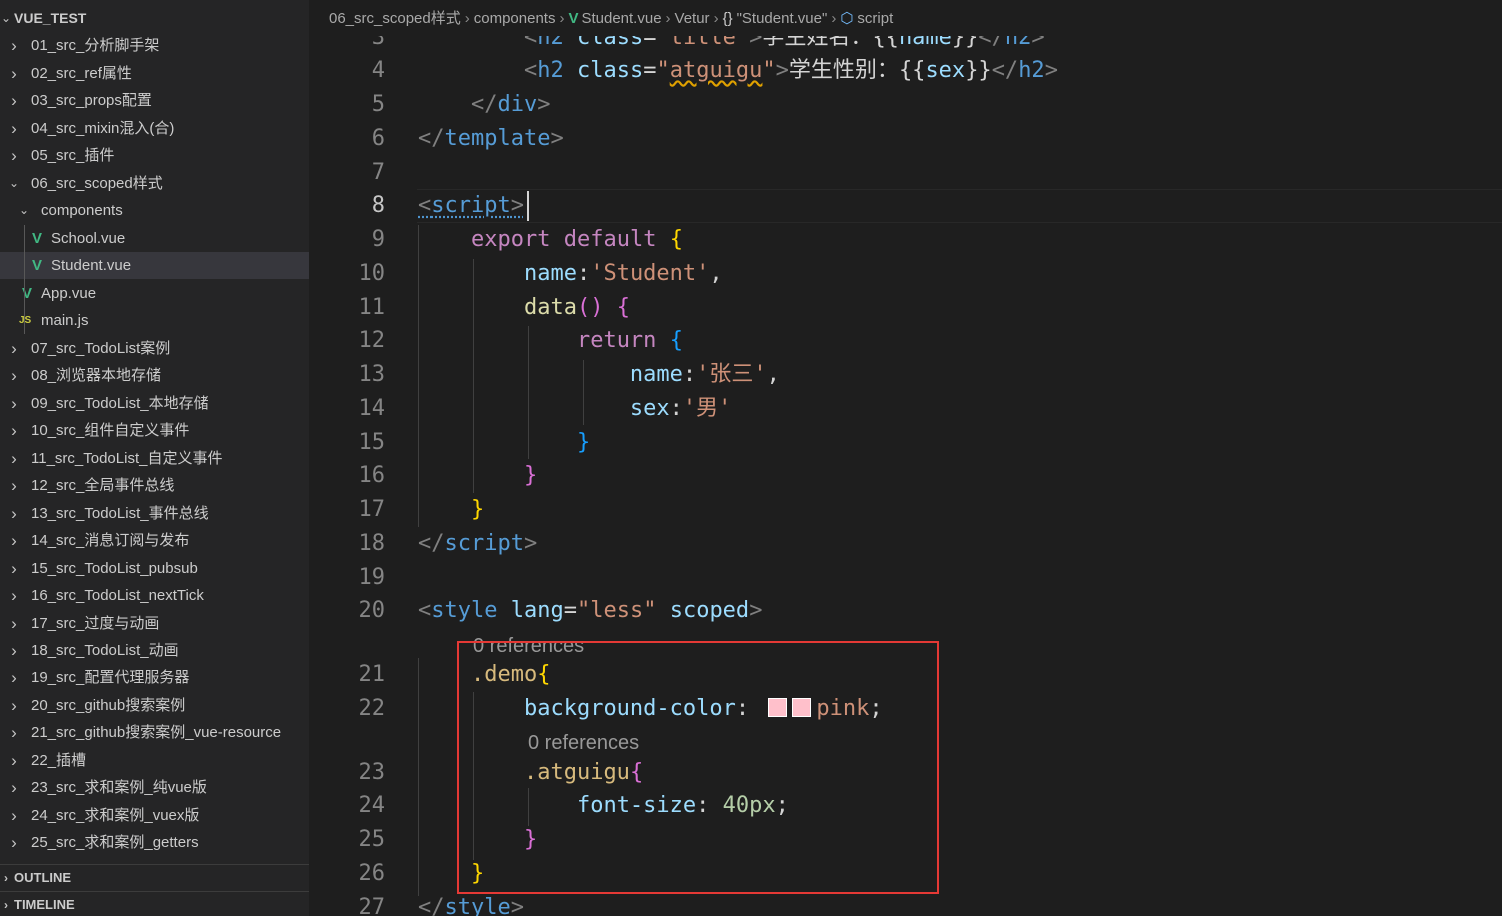 This screenshot has width=1502, height=916. I want to click on tree-item-label: 23_src_求和案例_纯vue版, so click(119, 787).